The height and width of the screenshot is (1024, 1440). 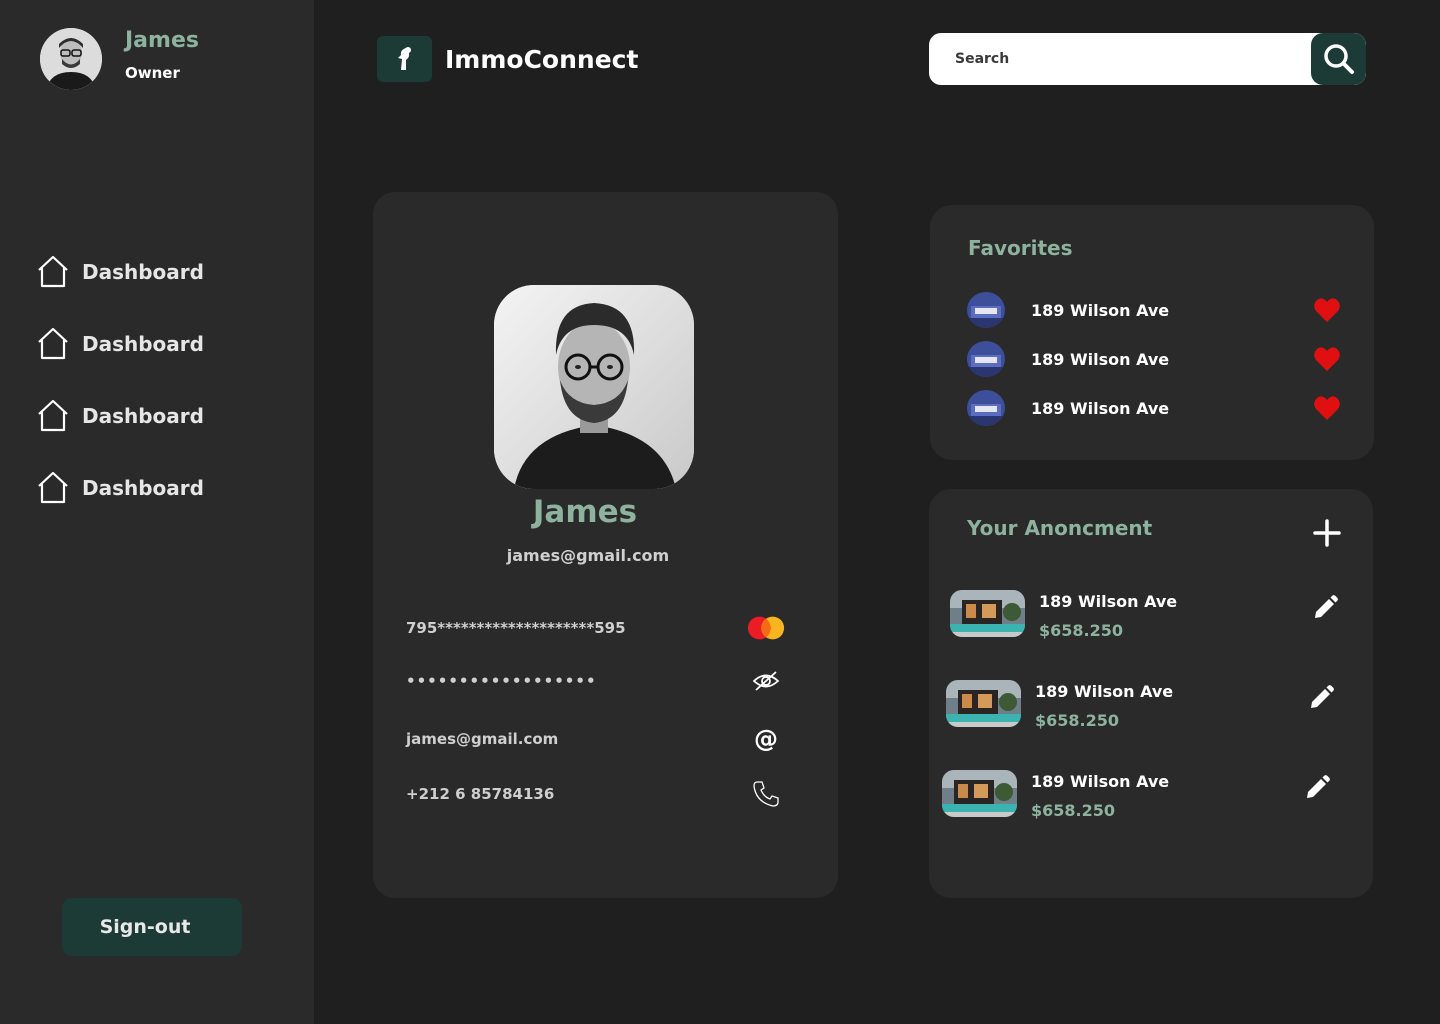 What do you see at coordinates (1120, 59) in the screenshot?
I see `search-input` at bounding box center [1120, 59].